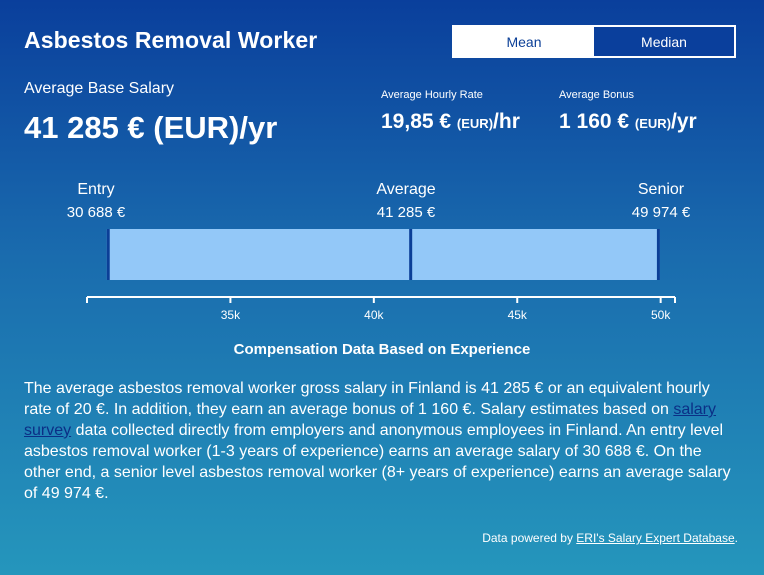 The width and height of the screenshot is (764, 575). I want to click on average-marker, so click(411, 254).